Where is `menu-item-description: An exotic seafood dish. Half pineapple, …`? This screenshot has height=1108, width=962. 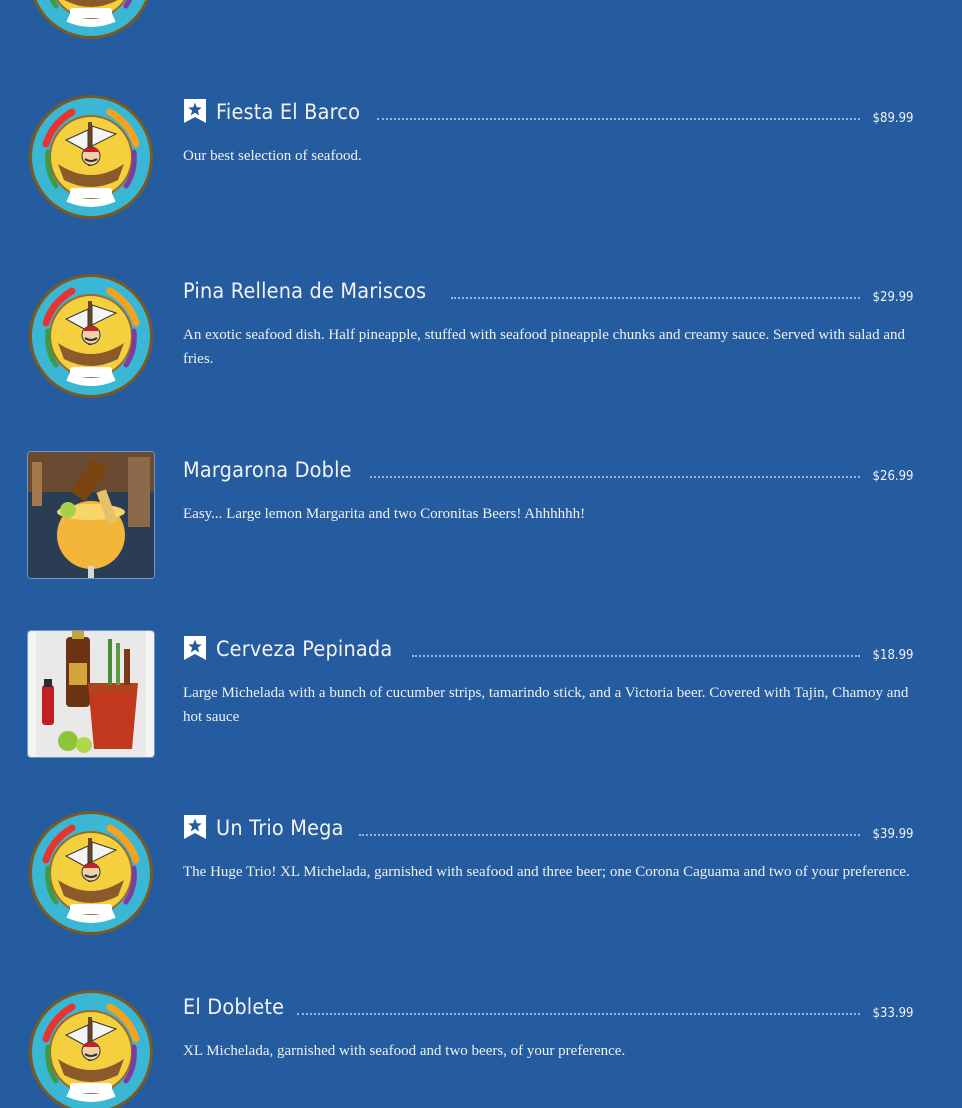 menu-item-description: An exotic seafood dish. Half pineapple, … is located at coordinates (544, 347).